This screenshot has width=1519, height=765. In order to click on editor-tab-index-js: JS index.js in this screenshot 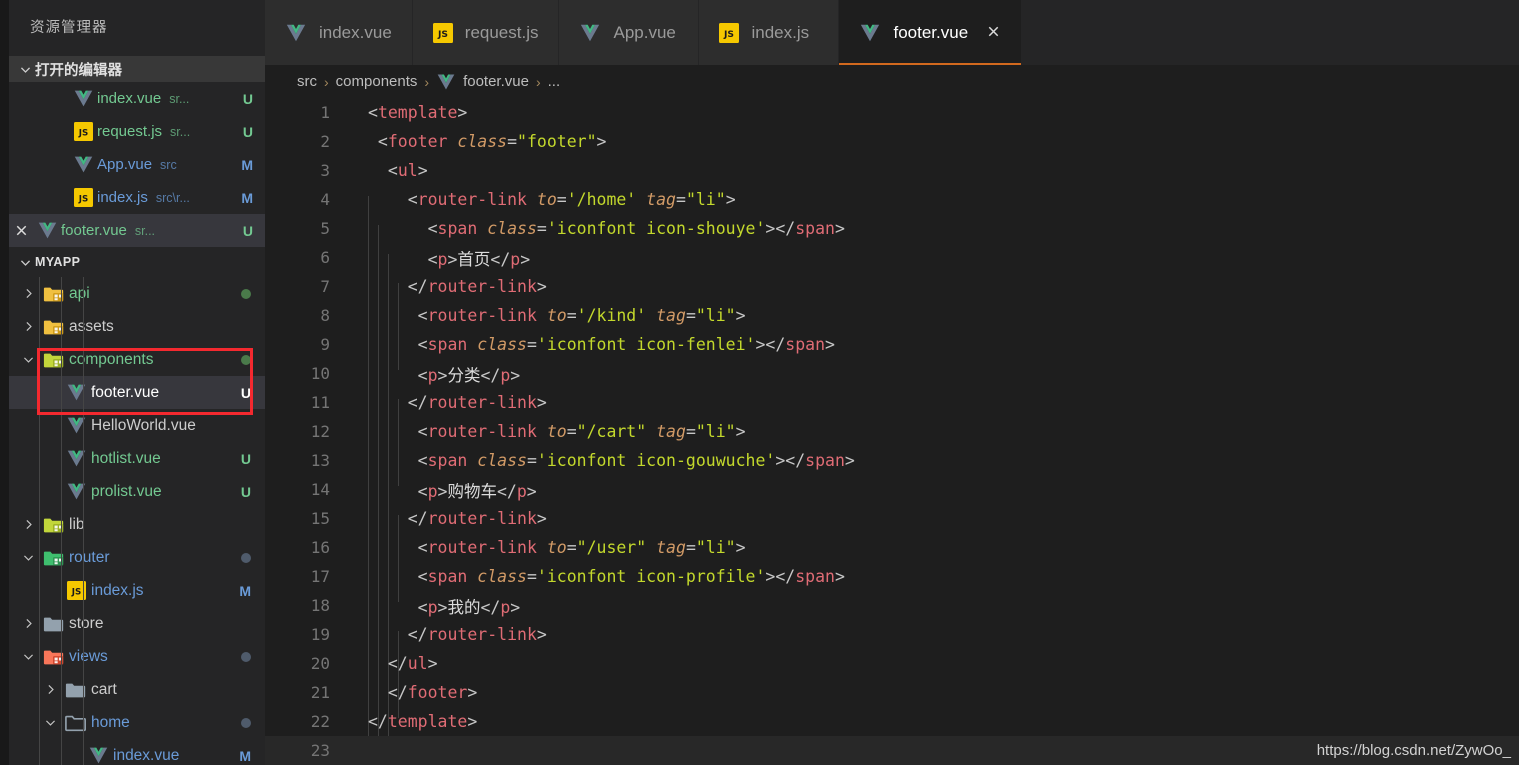, I will do `click(769, 32)`.